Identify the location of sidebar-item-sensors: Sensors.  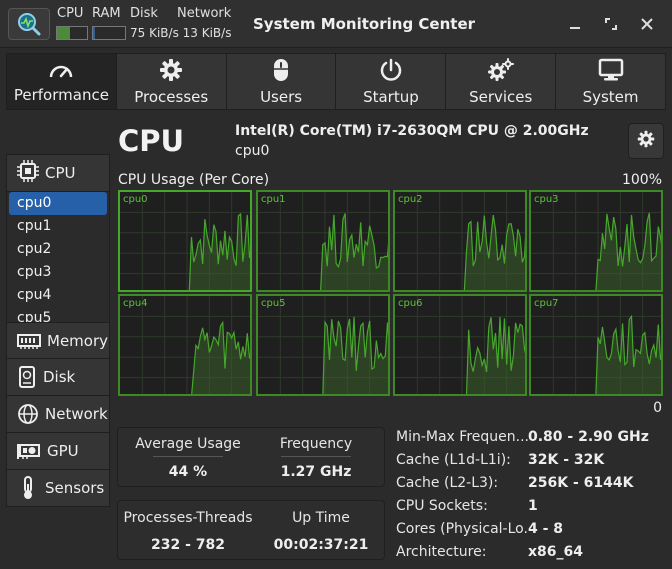
(58, 488).